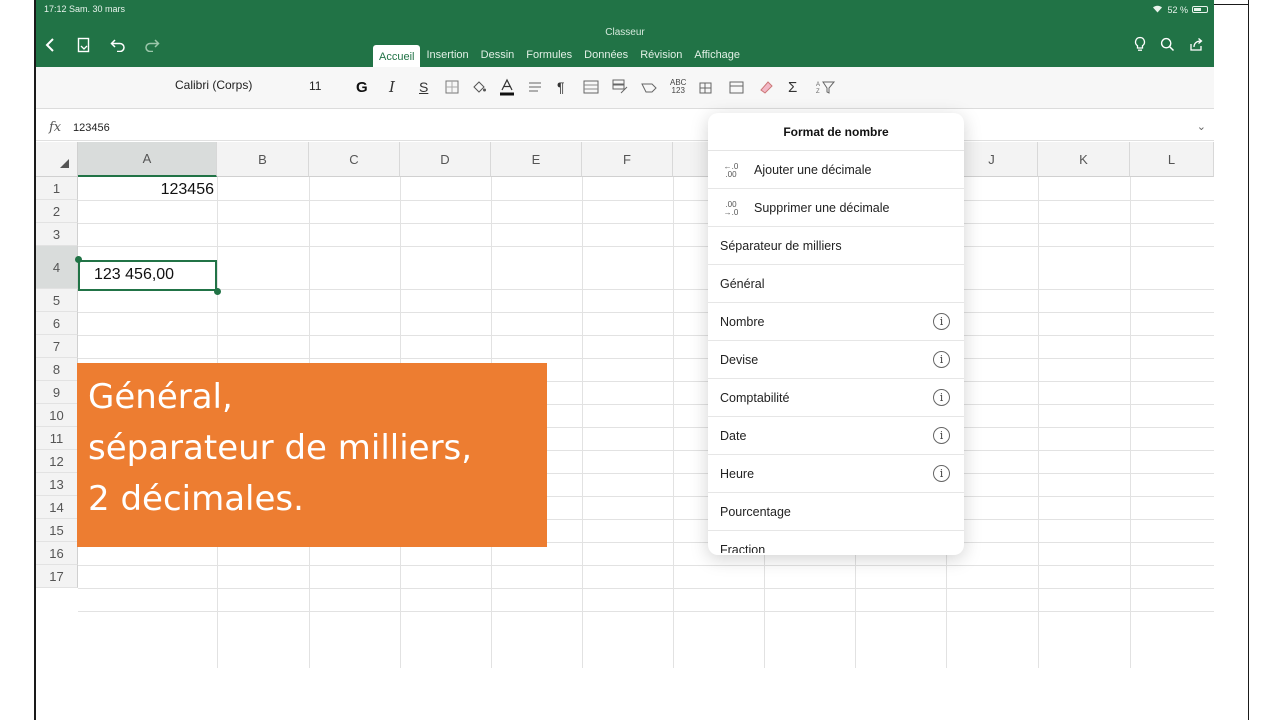  Describe the element at coordinates (1167, 47) in the screenshot. I see `search-icon` at that location.